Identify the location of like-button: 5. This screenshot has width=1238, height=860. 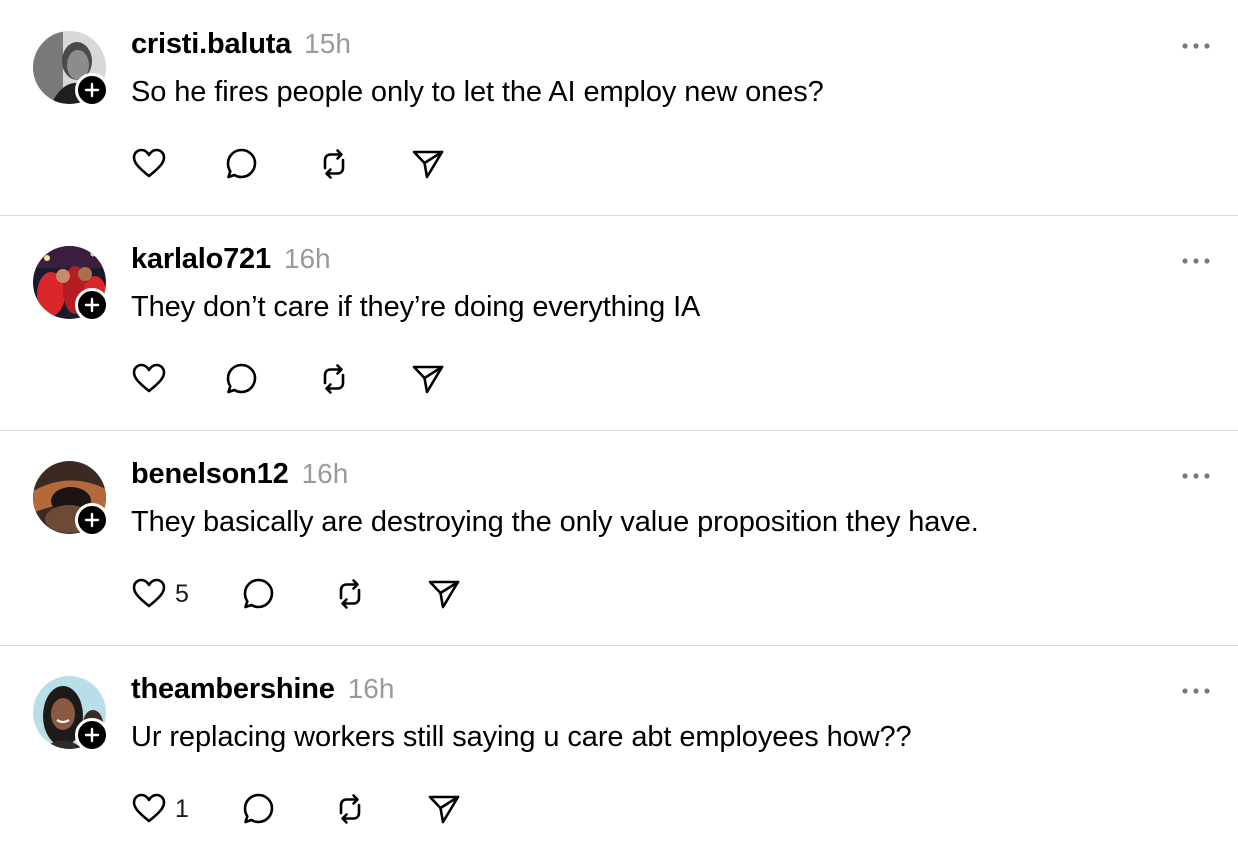
(160, 594).